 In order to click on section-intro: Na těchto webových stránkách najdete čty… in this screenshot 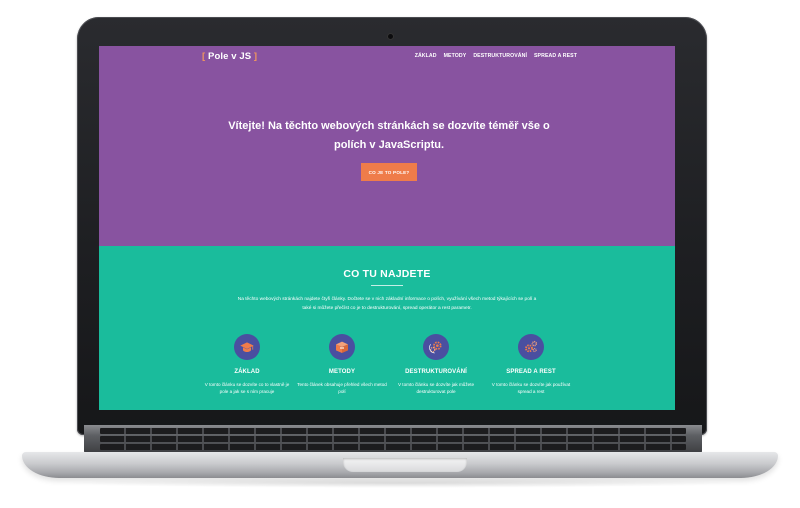, I will do `click(387, 304)`.